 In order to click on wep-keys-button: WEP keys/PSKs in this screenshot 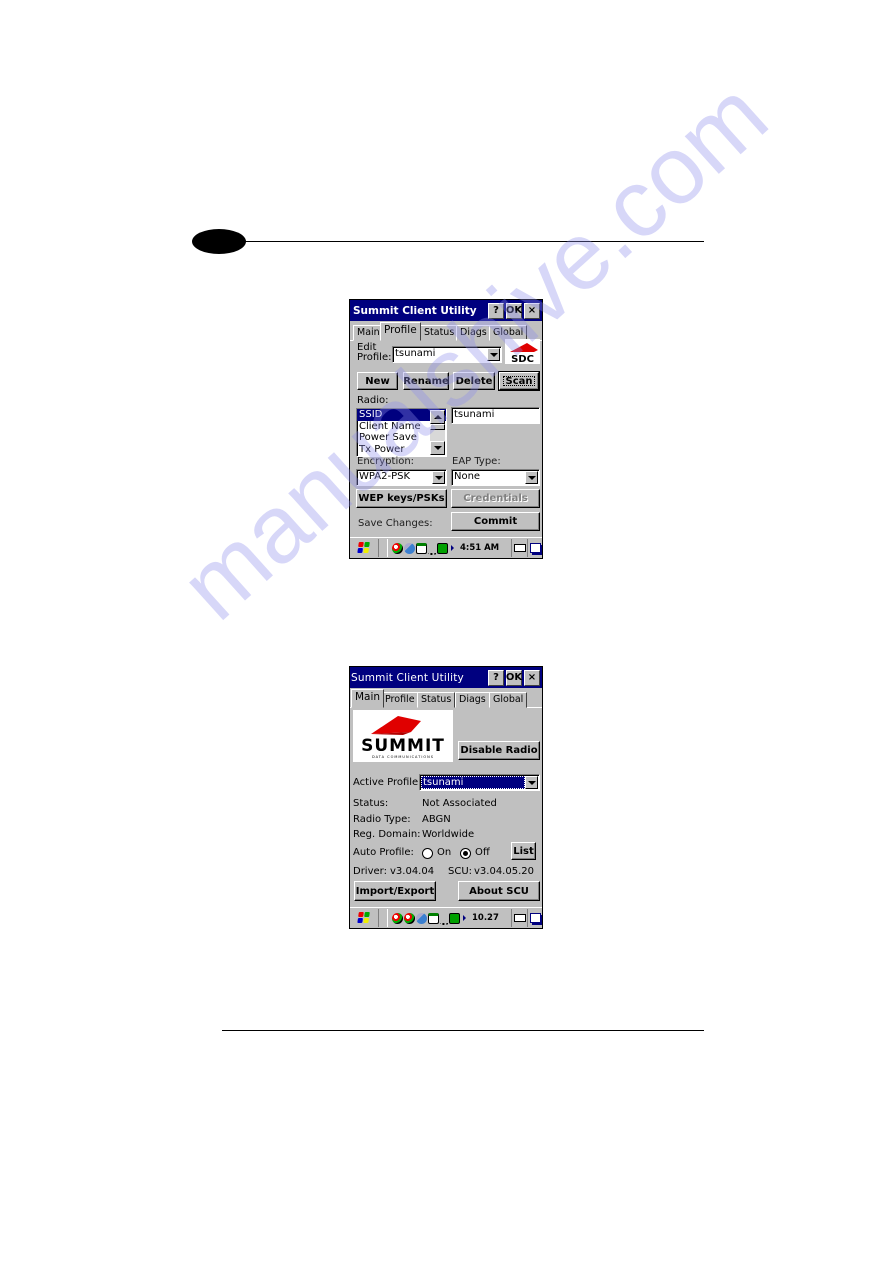, I will do `click(401, 498)`.